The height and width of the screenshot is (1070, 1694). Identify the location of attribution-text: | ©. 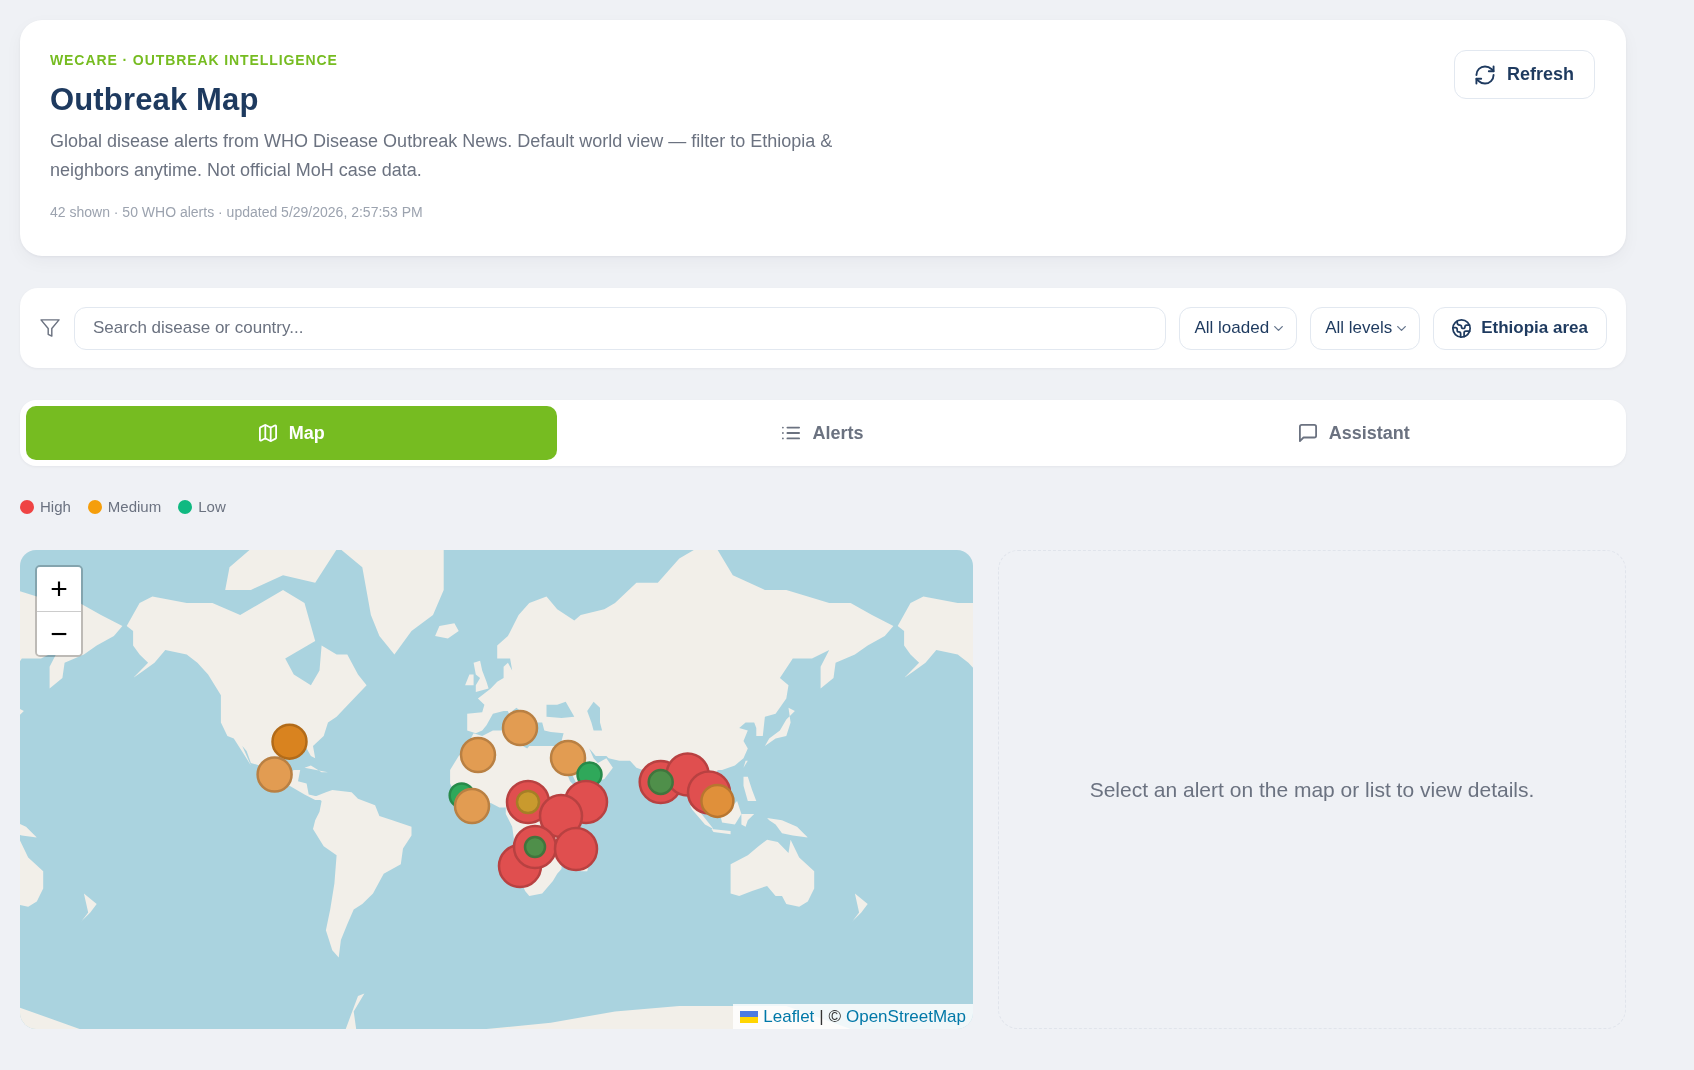
(830, 1016).